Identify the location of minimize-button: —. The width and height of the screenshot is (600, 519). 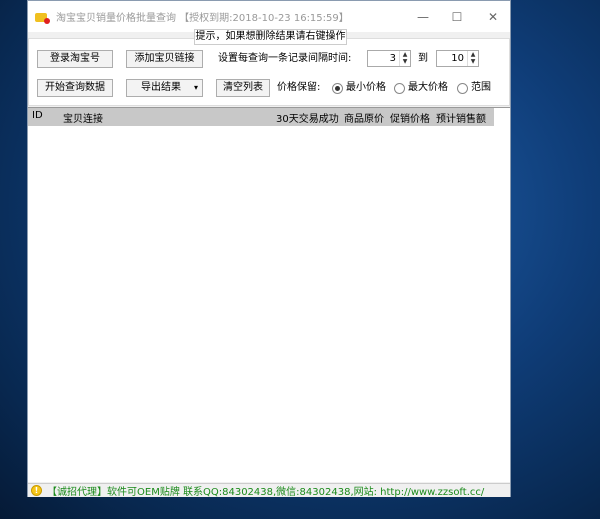
(423, 16).